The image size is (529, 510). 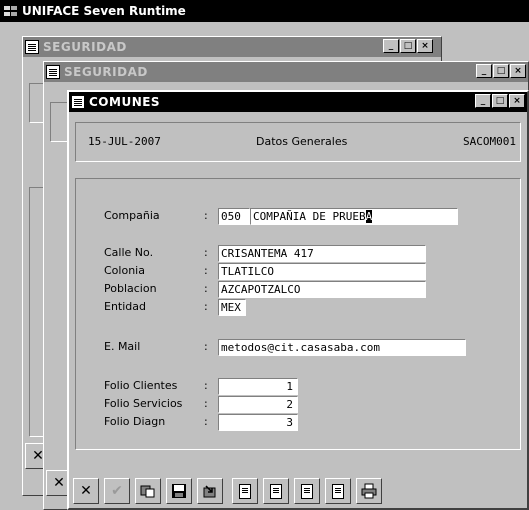 I want to click on insert-record-icon, so click(x=245, y=491).